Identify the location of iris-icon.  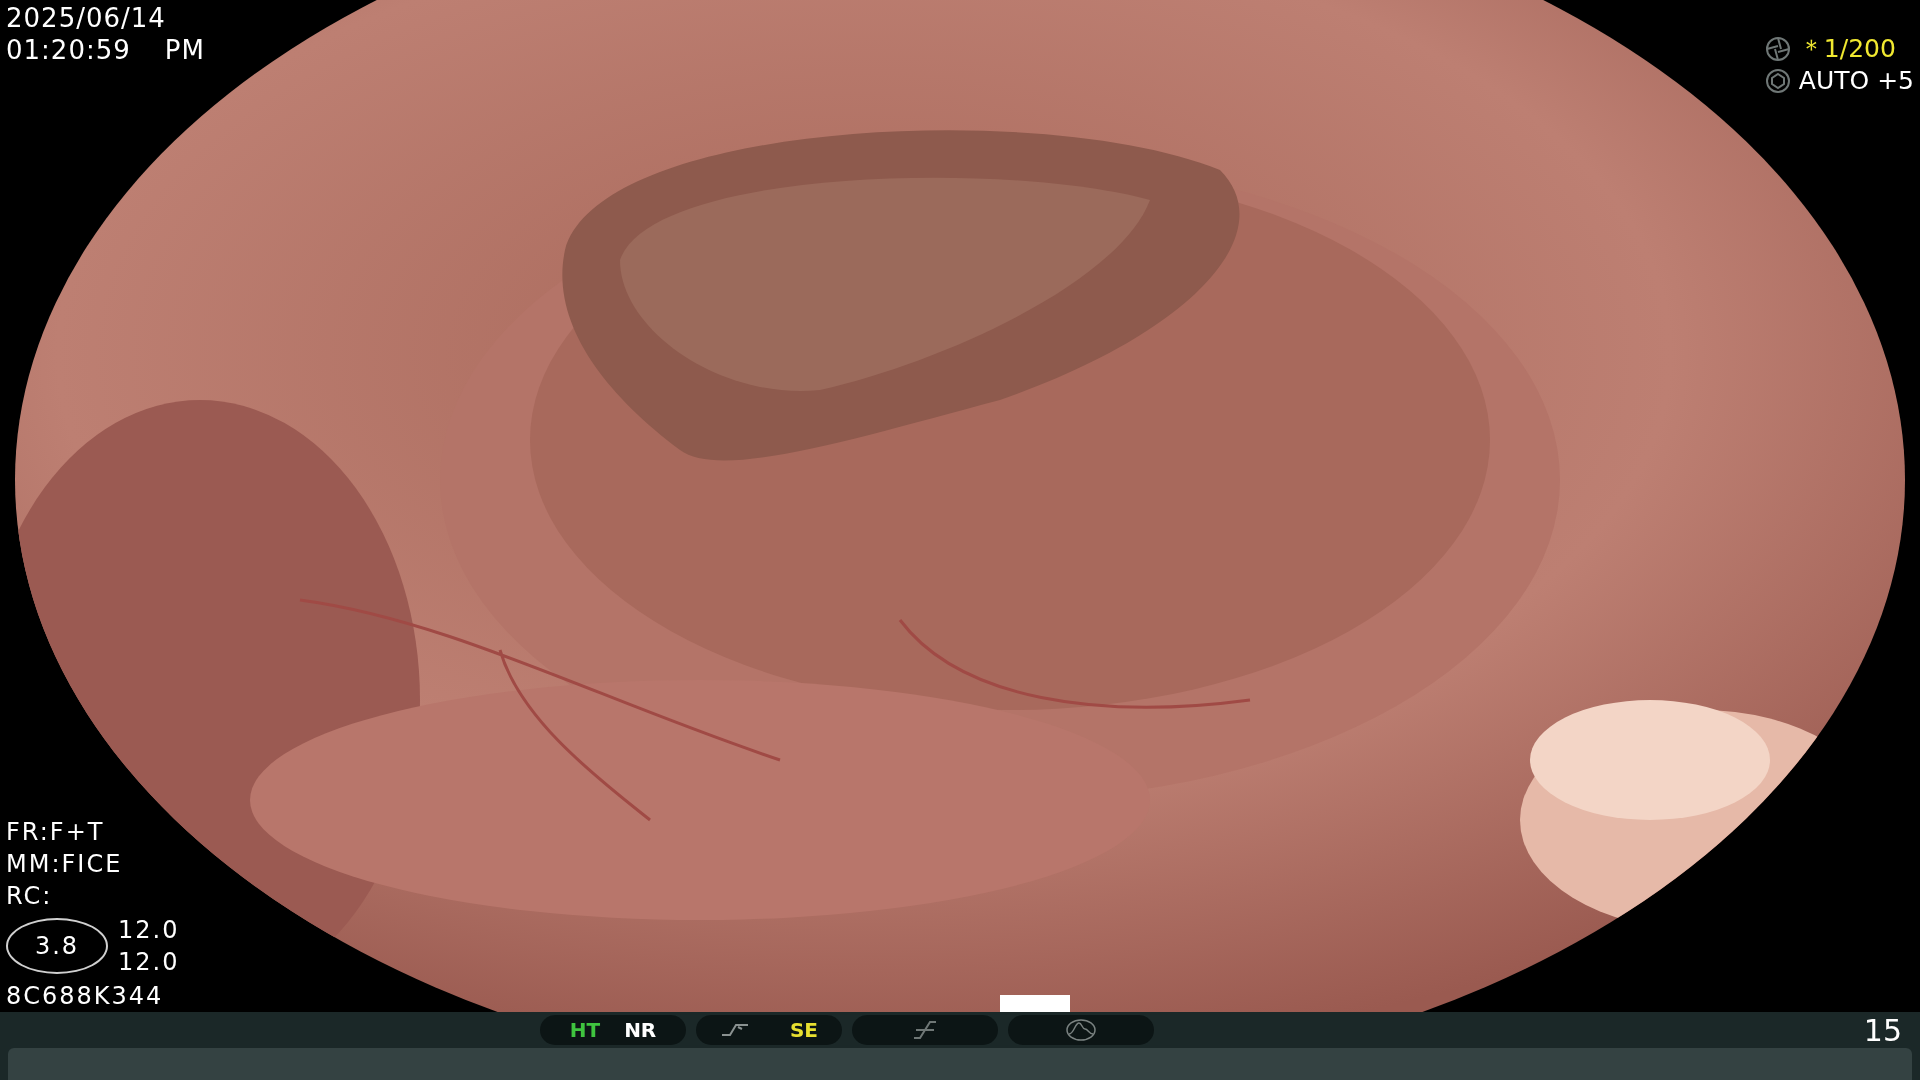
(1777, 81).